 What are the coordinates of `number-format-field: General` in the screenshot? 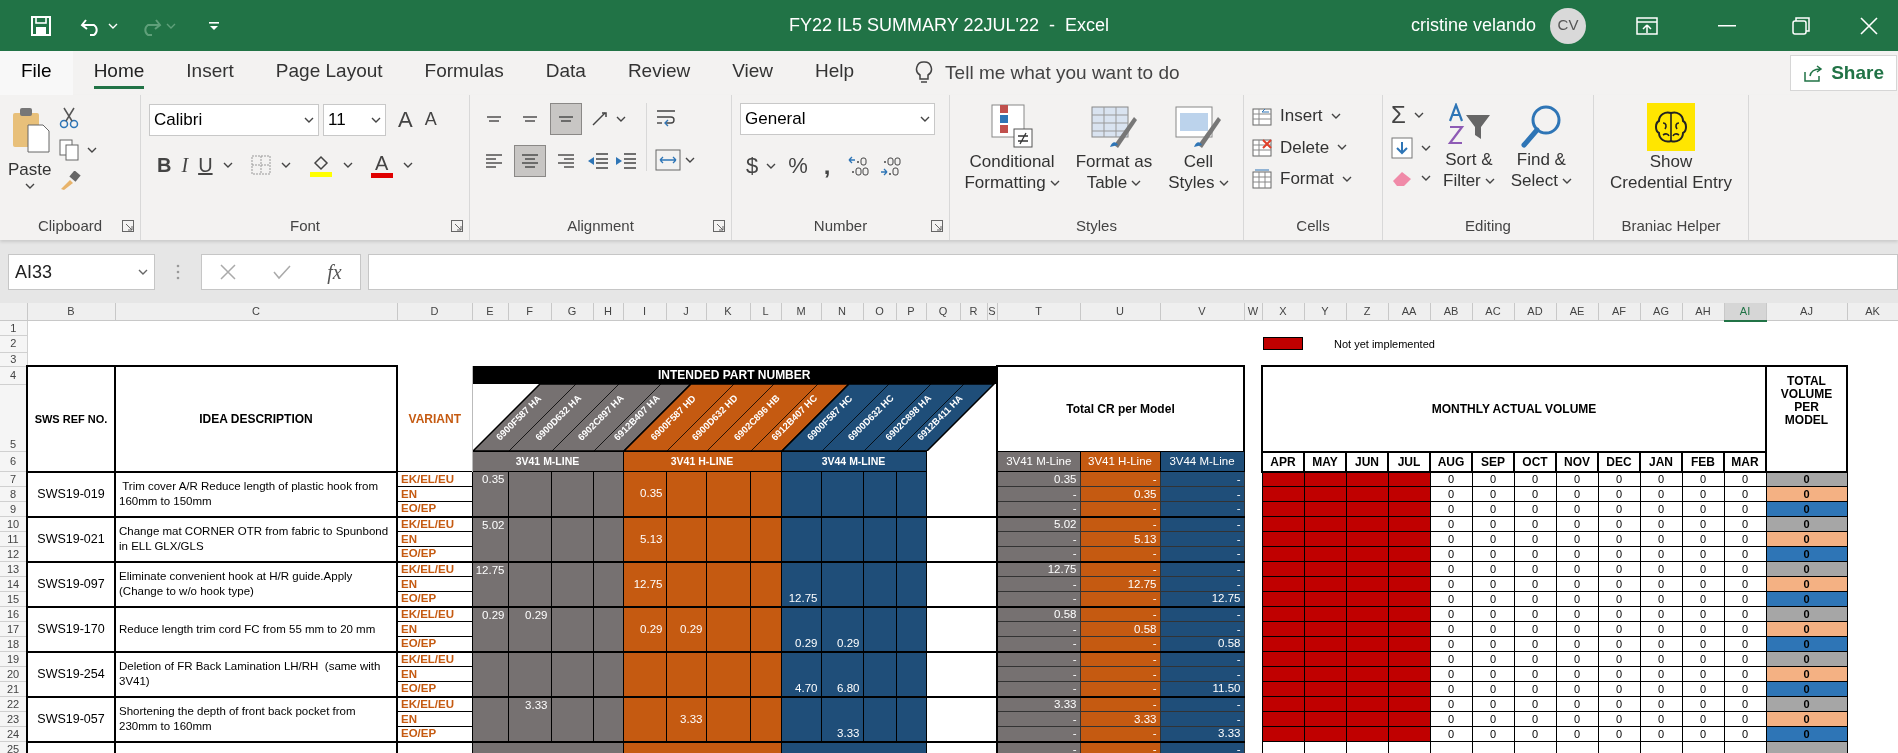 It's located at (837, 119).